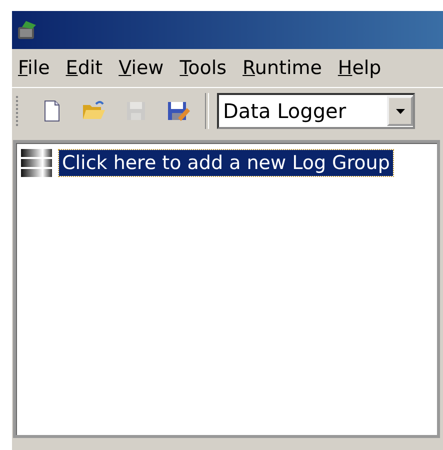  What do you see at coordinates (286, 68) in the screenshot?
I see `menu-item: Runtime` at bounding box center [286, 68].